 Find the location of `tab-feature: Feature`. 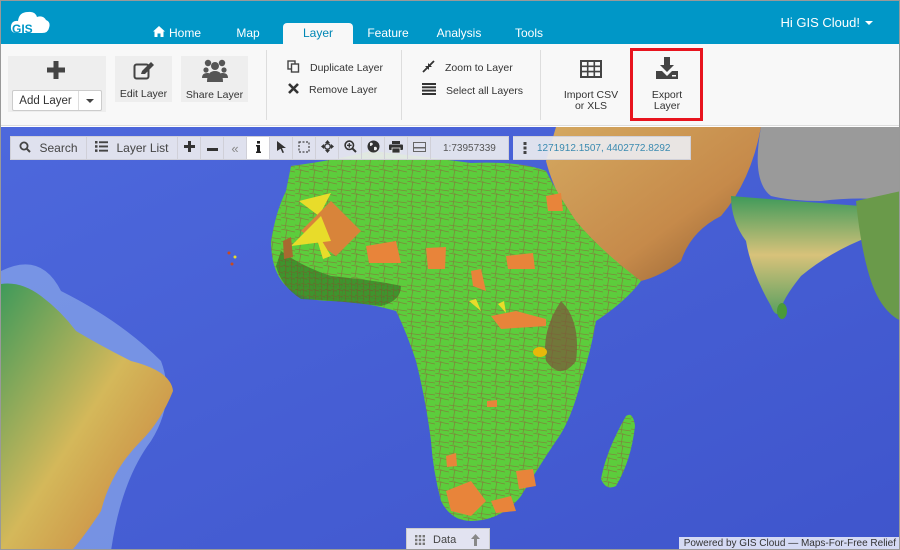

tab-feature: Feature is located at coordinates (388, 33).